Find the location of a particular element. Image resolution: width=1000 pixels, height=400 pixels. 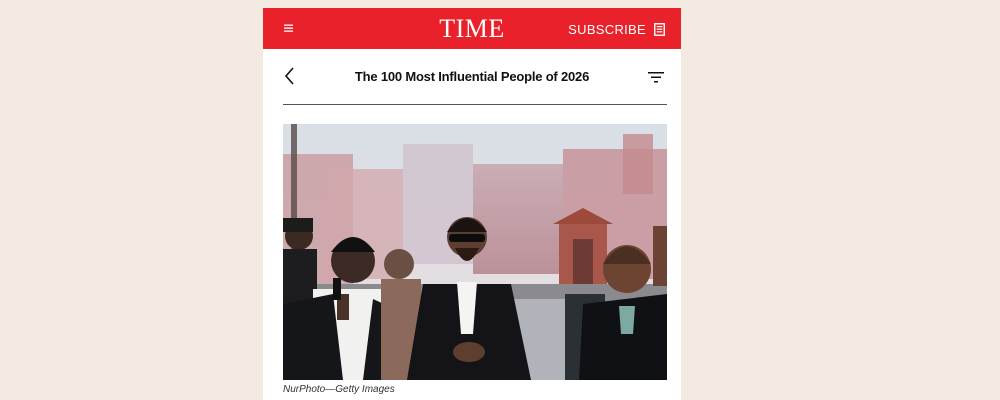

page-title: The 100 Most Influential People of 2026 is located at coordinates (472, 76).